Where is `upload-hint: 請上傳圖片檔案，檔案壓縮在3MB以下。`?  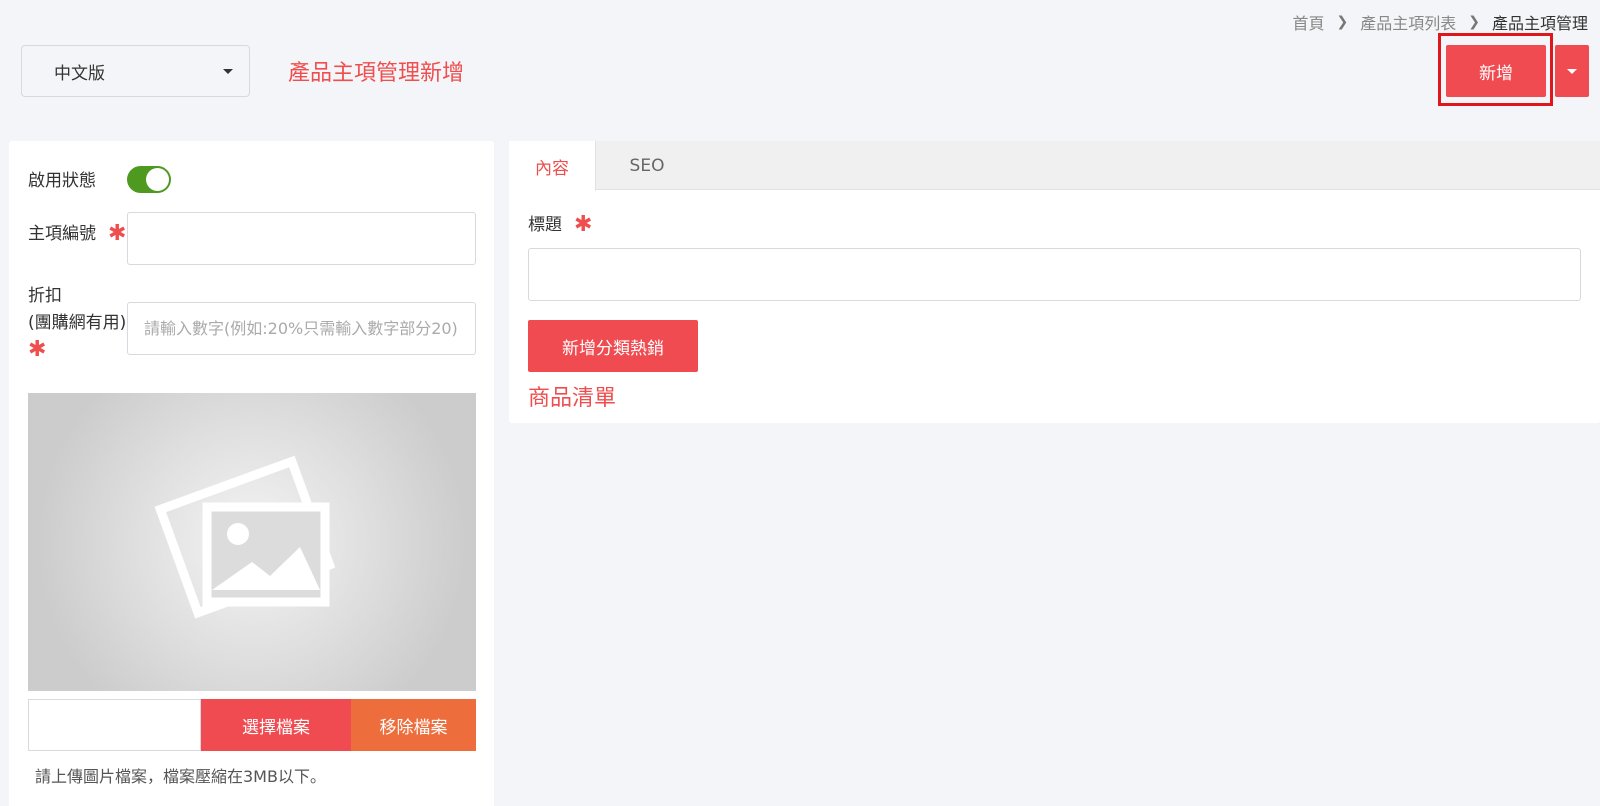
upload-hint: 請上傳圖片檔案，檔案壓縮在3MB以下。 is located at coordinates (180, 776).